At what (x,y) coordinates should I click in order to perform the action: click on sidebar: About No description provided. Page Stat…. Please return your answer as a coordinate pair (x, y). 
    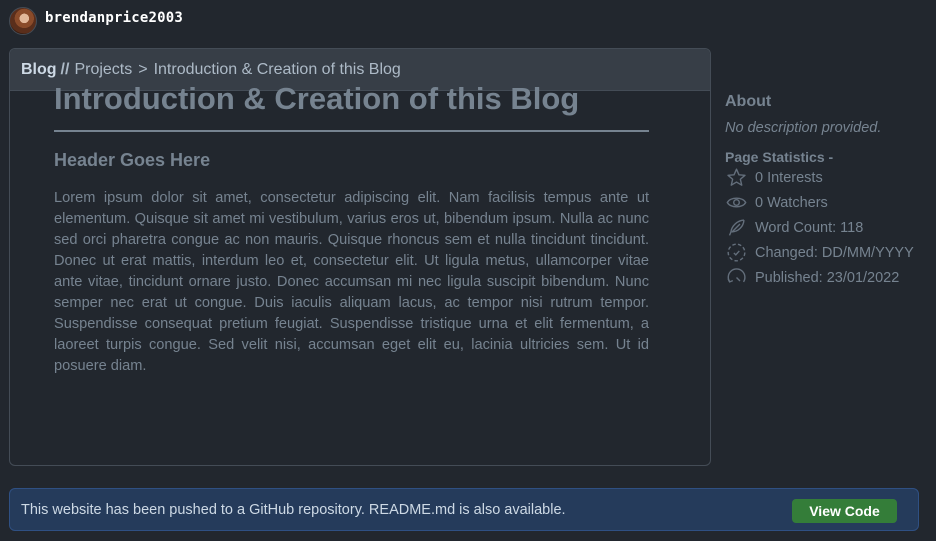
    Looking at the image, I should click on (827, 191).